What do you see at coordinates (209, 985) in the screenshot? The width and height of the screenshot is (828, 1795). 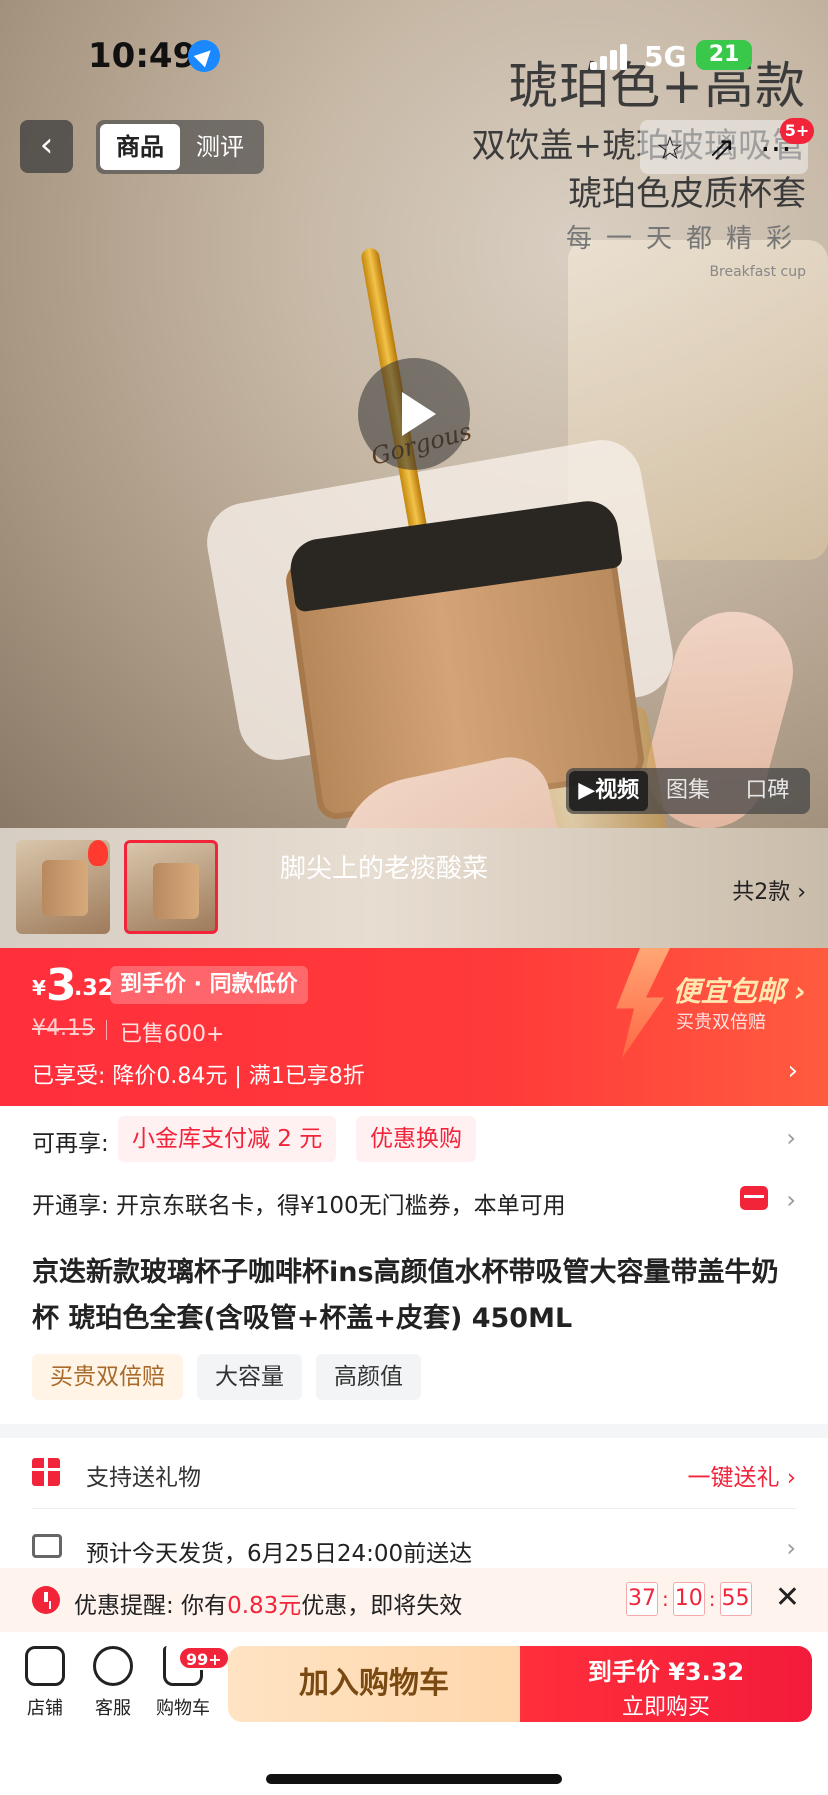 I see `price-tag: 到手价 · 同款低价` at bounding box center [209, 985].